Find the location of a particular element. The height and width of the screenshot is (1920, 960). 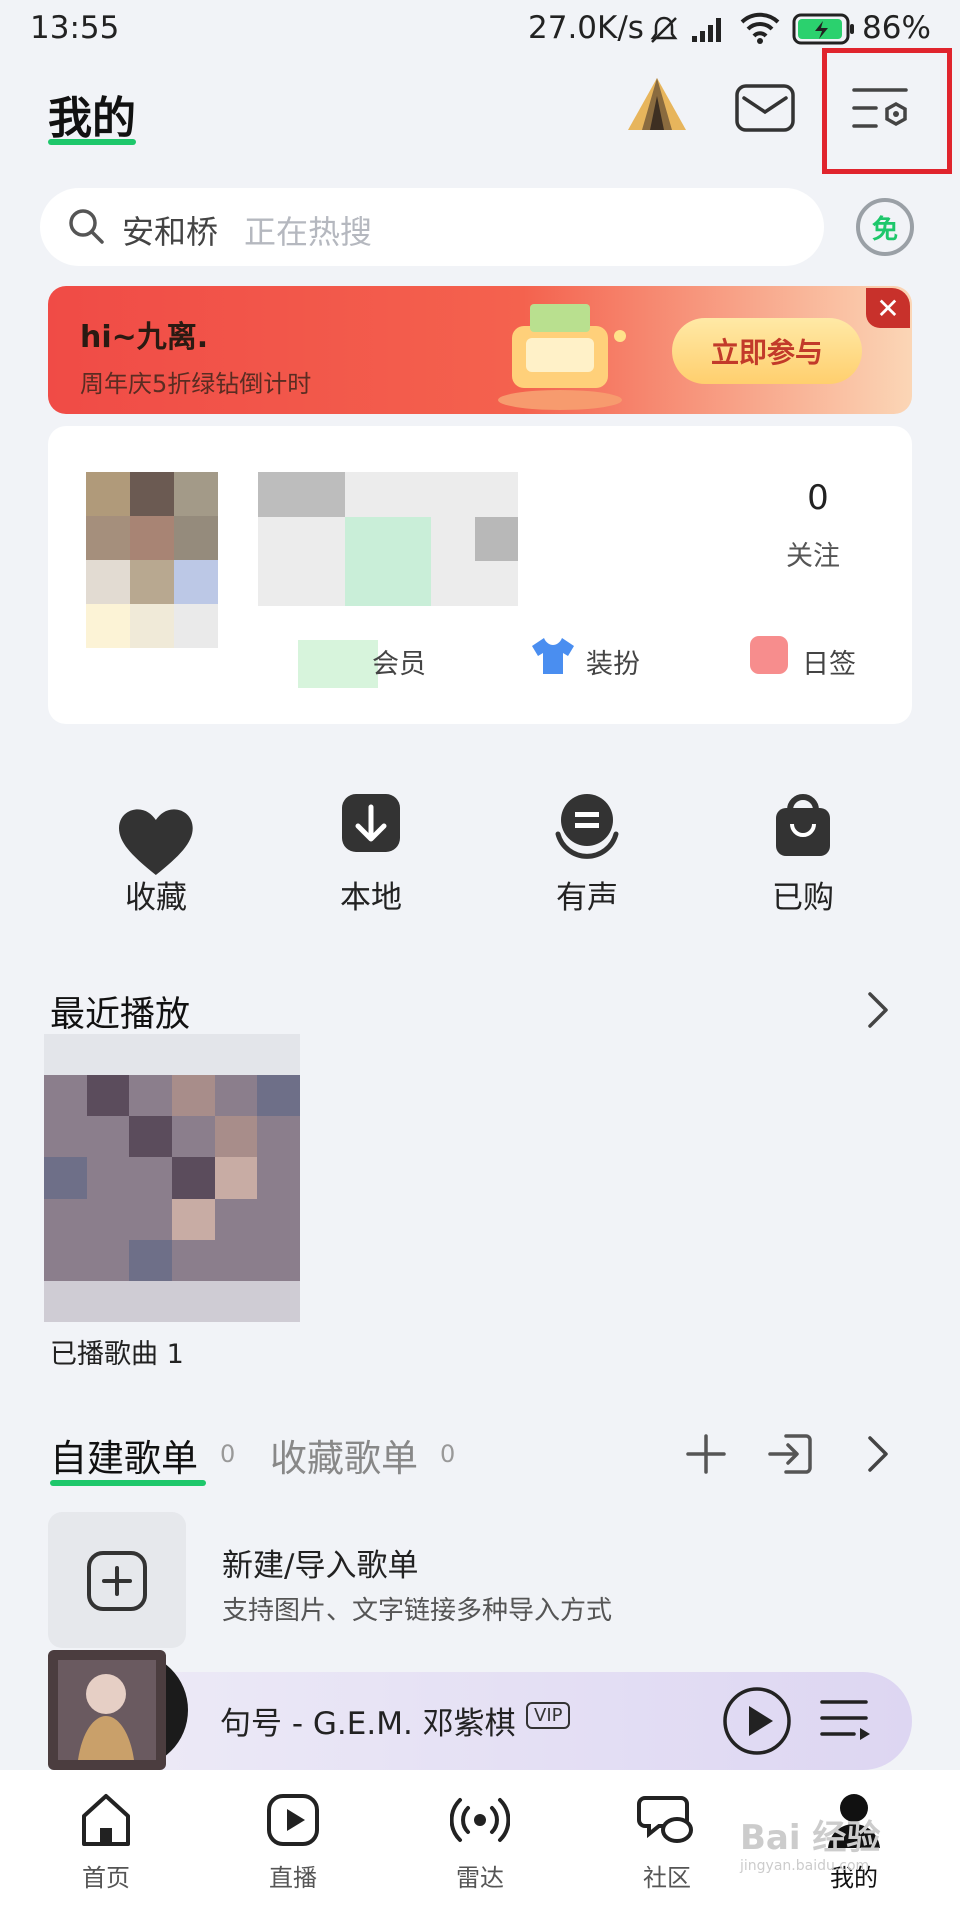

vip-label: 会员 is located at coordinates (399, 661).